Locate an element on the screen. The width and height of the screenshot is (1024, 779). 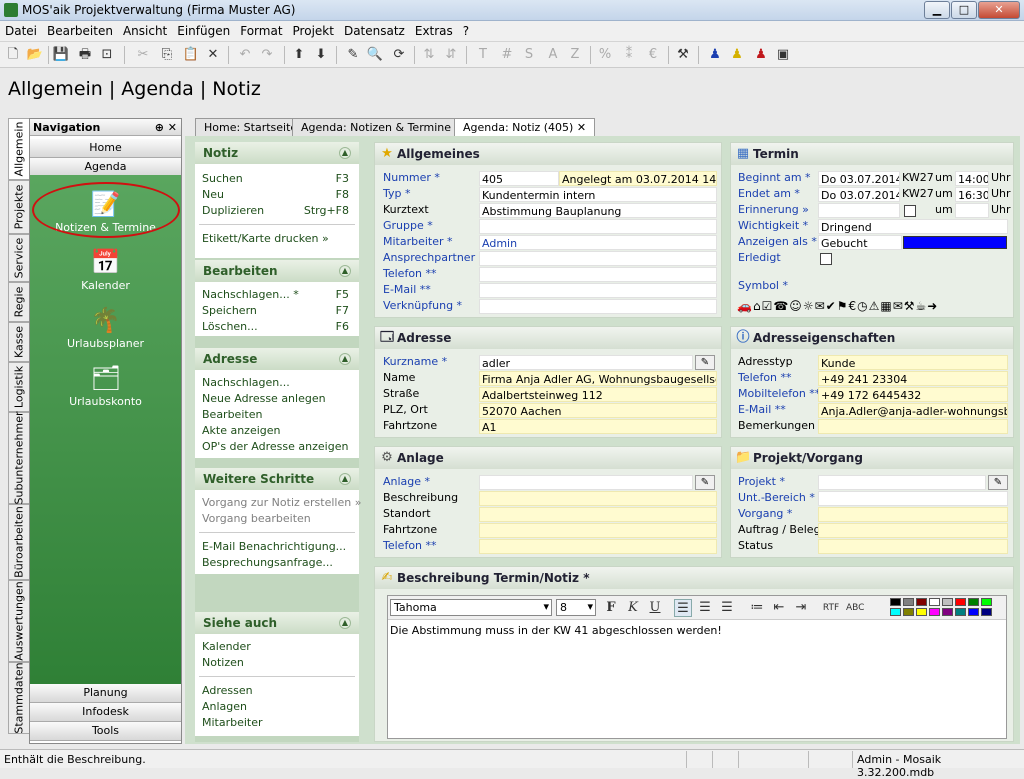
bearbeiten-panel-header: Bearbeiten ▲ is located at coordinates (277, 271).